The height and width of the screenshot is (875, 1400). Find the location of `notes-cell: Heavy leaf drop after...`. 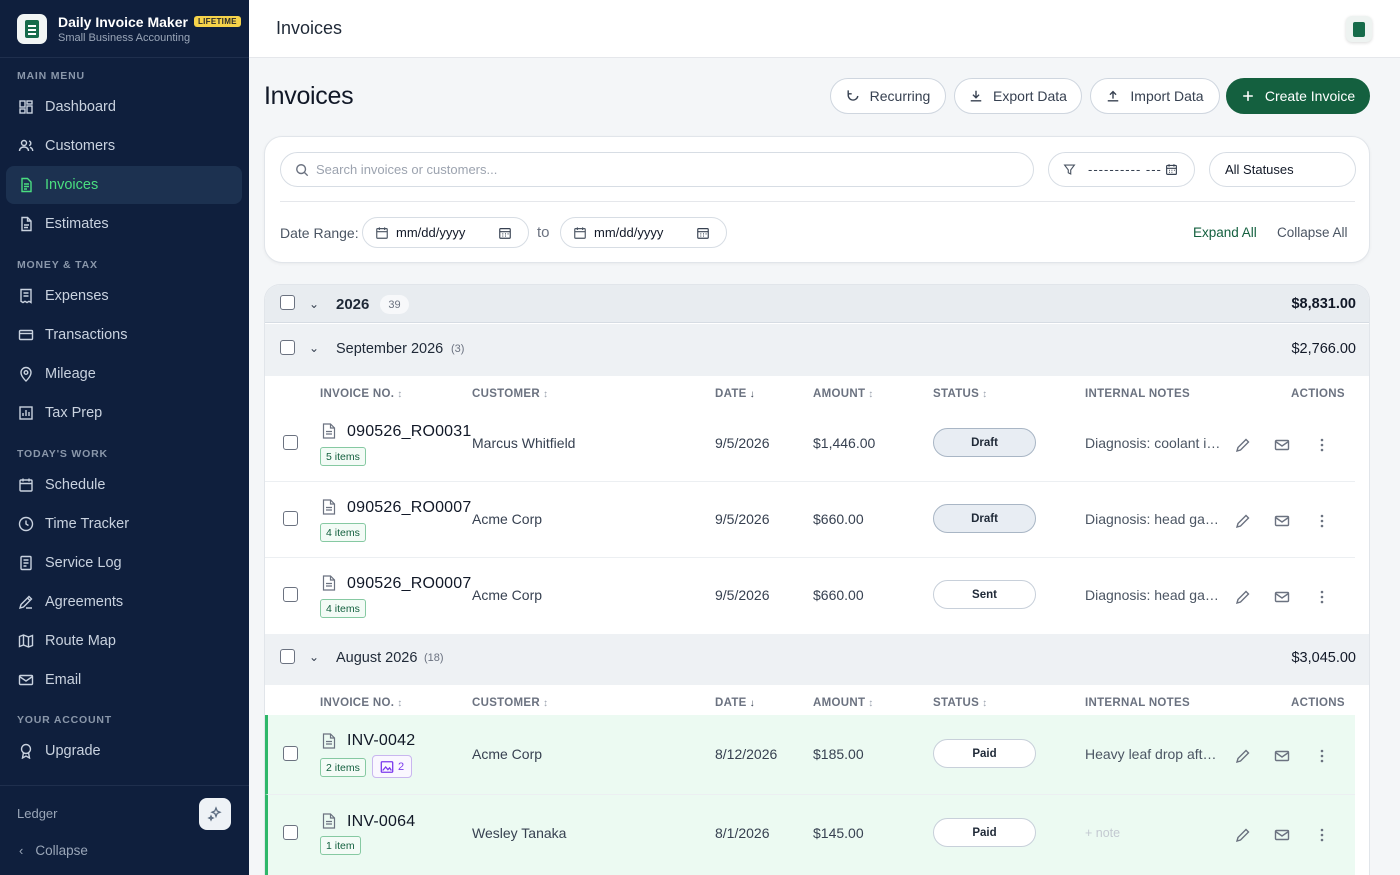

notes-cell: Heavy leaf drop after... is located at coordinates (1153, 754).